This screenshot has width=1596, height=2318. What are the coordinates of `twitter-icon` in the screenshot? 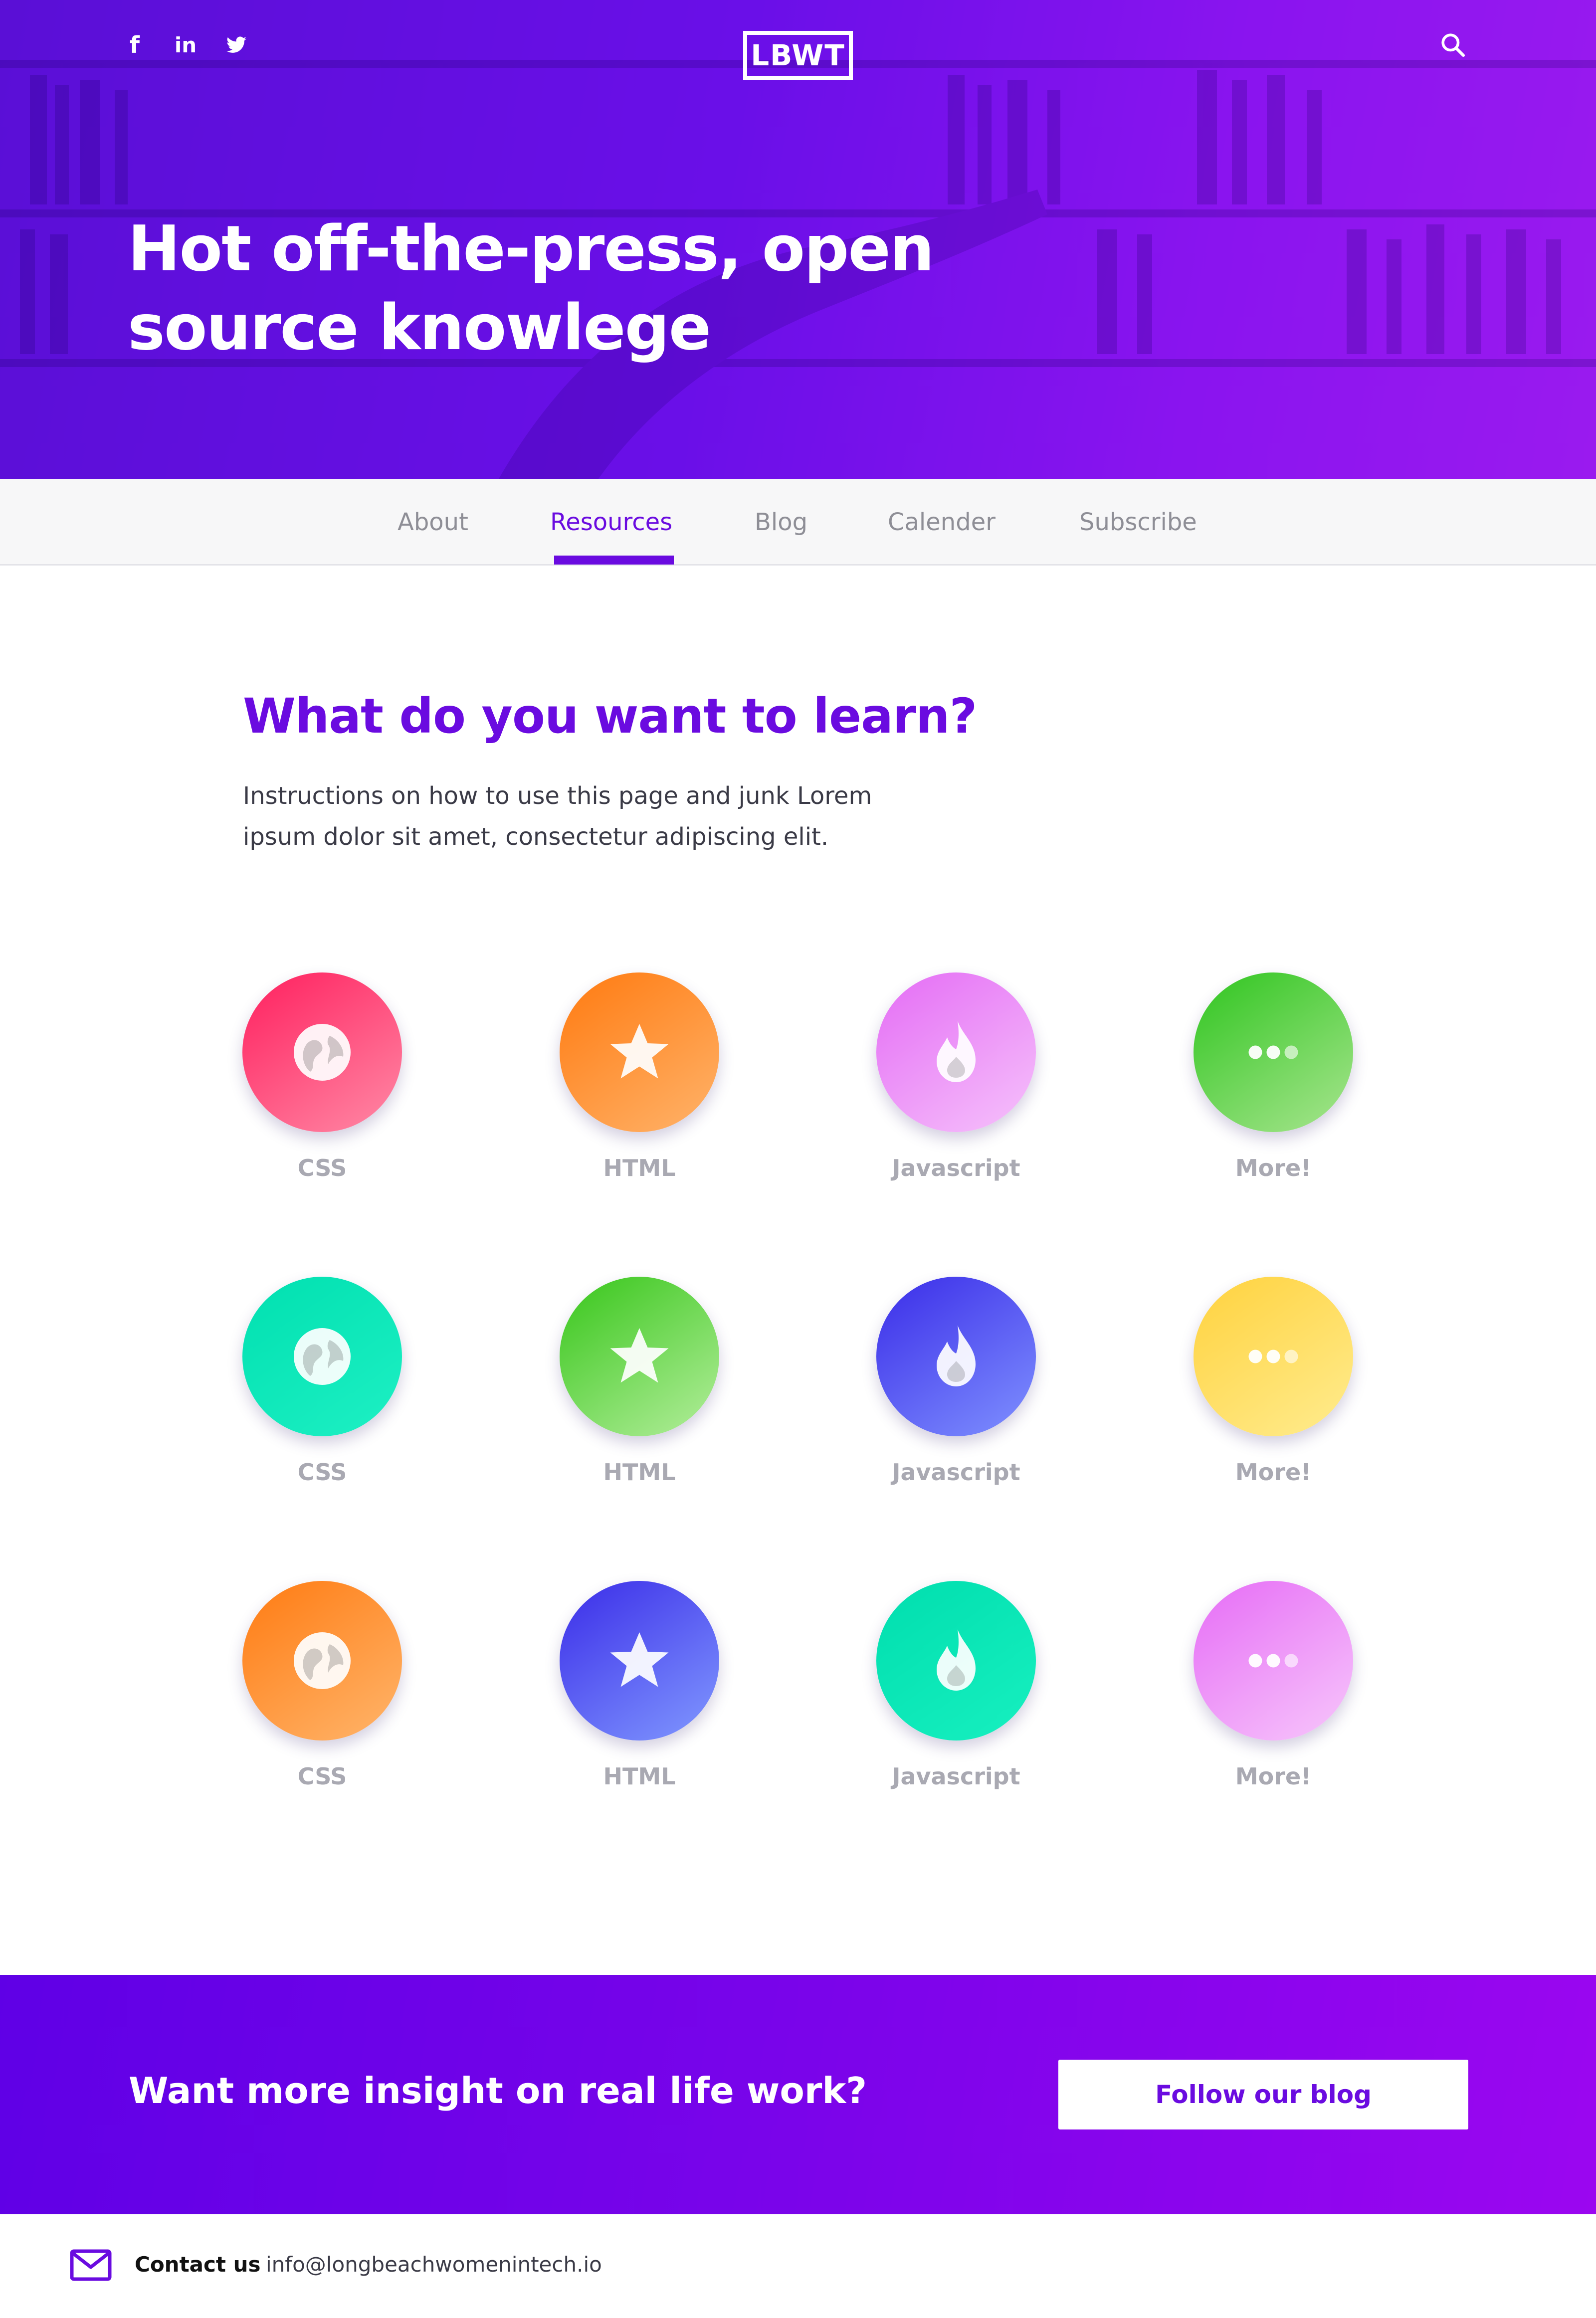 It's located at (236, 45).